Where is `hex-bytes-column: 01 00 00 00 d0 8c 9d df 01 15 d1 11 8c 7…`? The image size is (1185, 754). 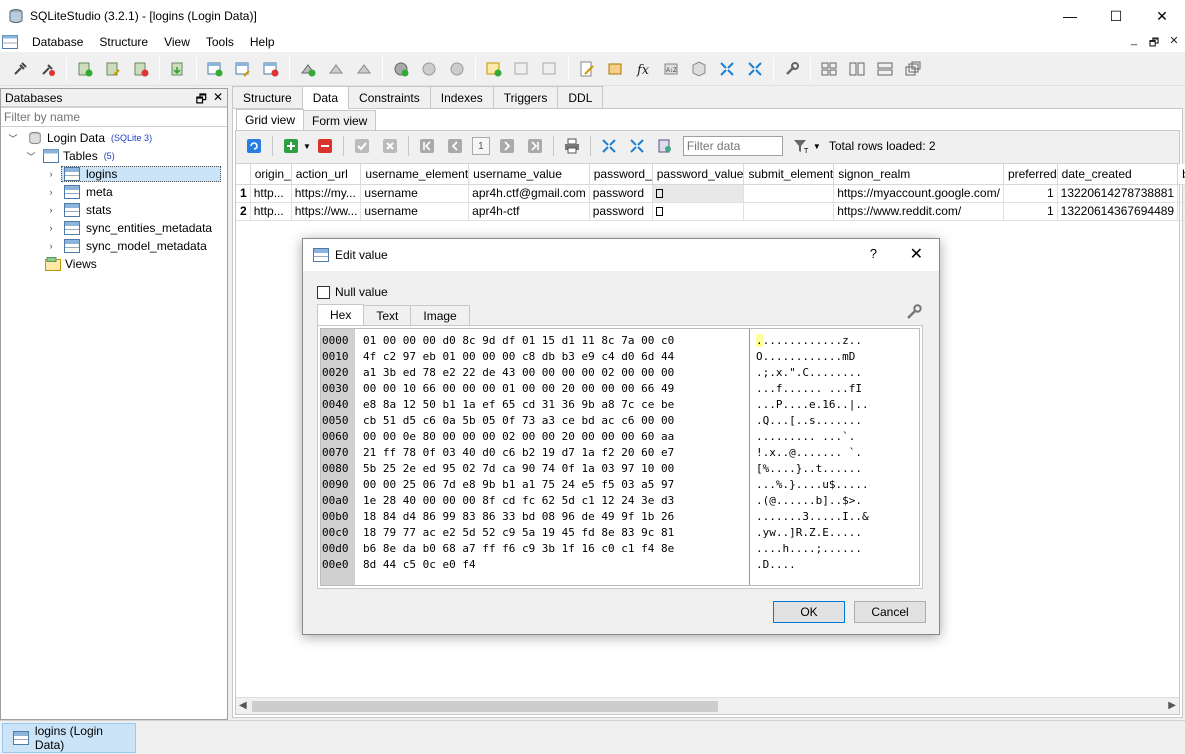
hex-bytes-column: 01 00 00 00 d0 8c 9d df 01 15 d1 11 8c 7… is located at coordinates (518, 451).